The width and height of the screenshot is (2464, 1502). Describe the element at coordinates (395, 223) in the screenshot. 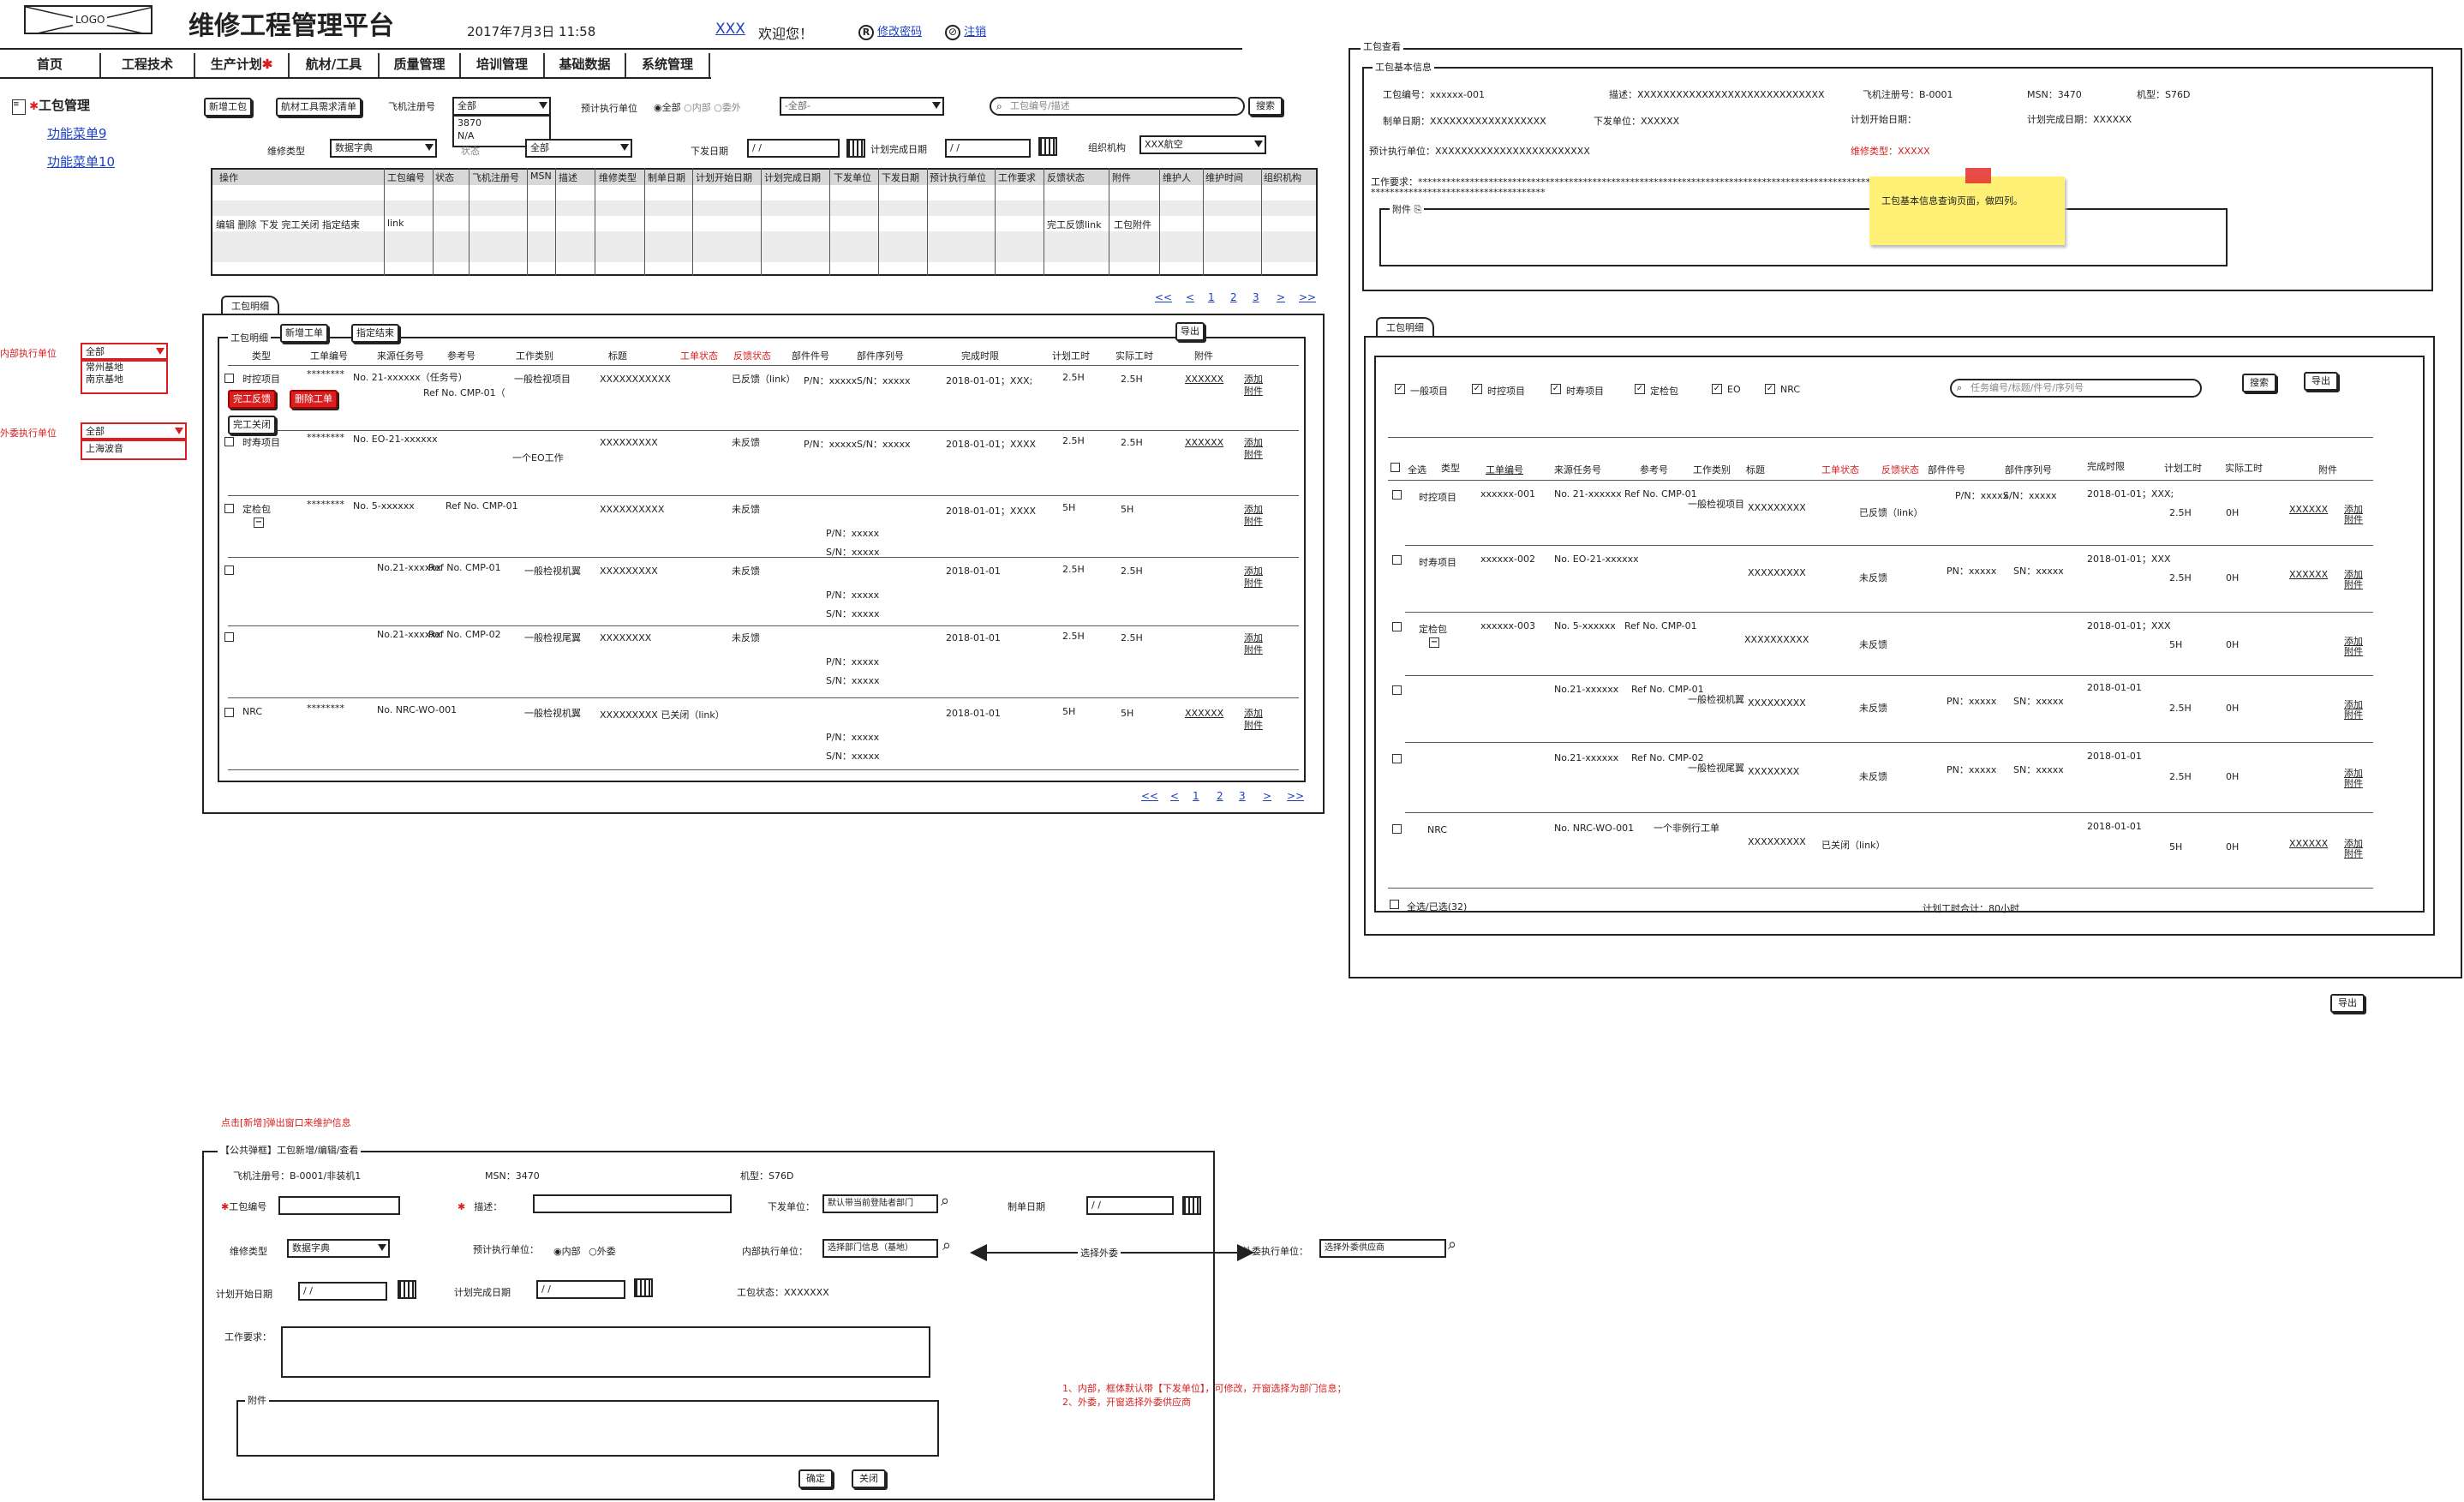

I see `row-link: link` at that location.